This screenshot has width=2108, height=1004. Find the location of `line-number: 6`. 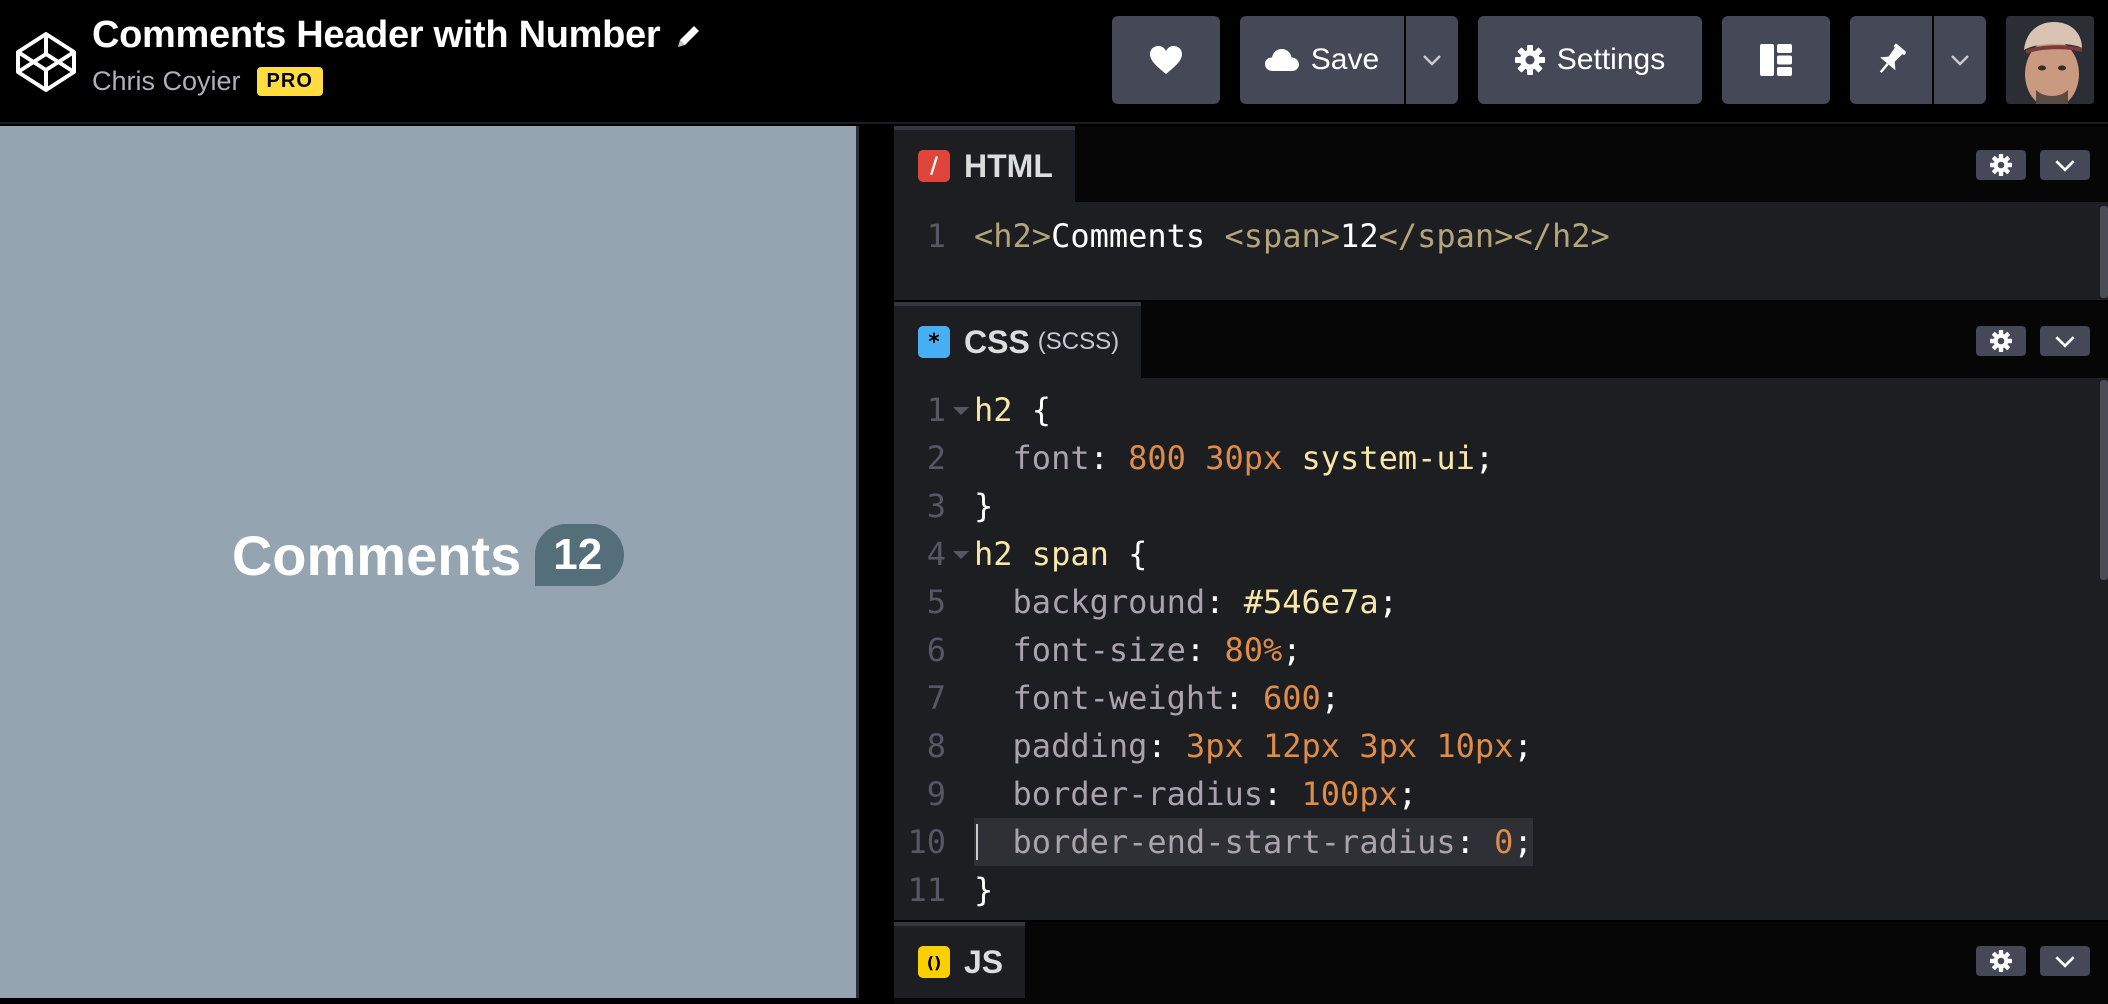

line-number: 6 is located at coordinates (936, 650).